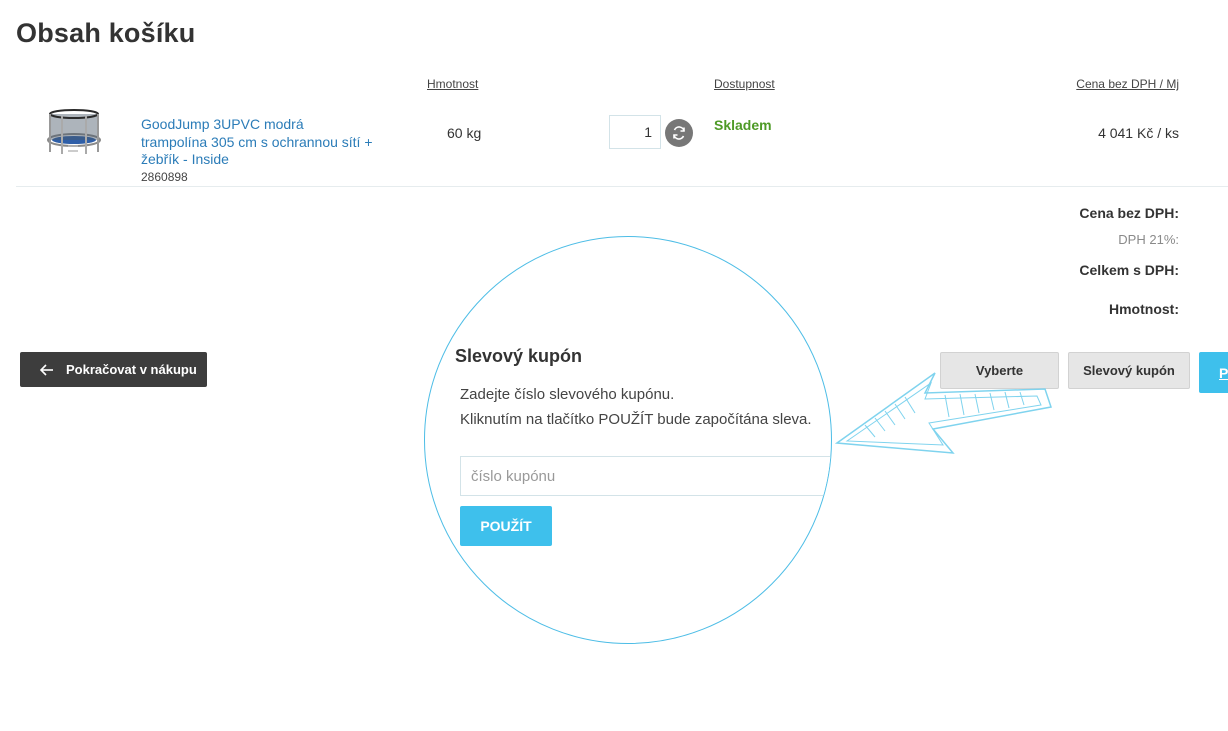  Describe the element at coordinates (1148, 239) in the screenshot. I see `summary-vat: DPH 21%:` at that location.